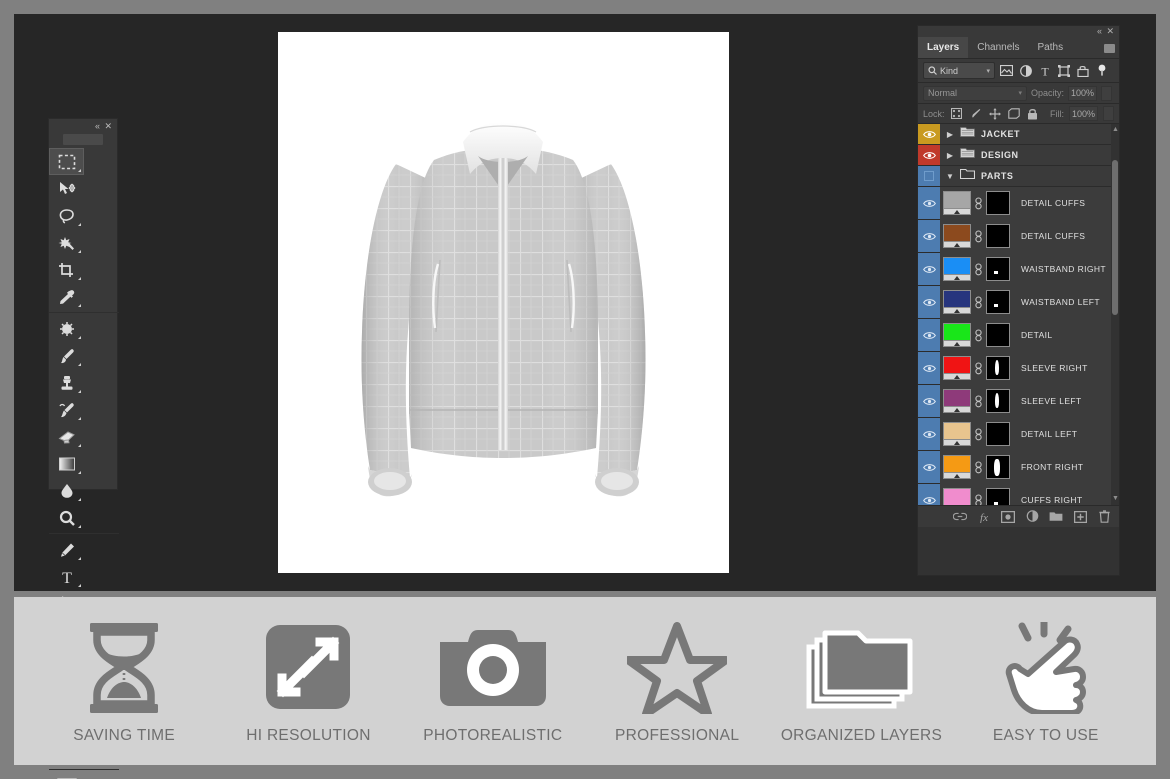  Describe the element at coordinates (1032, 517) in the screenshot. I see `new-adjustment-layer-icon` at that location.